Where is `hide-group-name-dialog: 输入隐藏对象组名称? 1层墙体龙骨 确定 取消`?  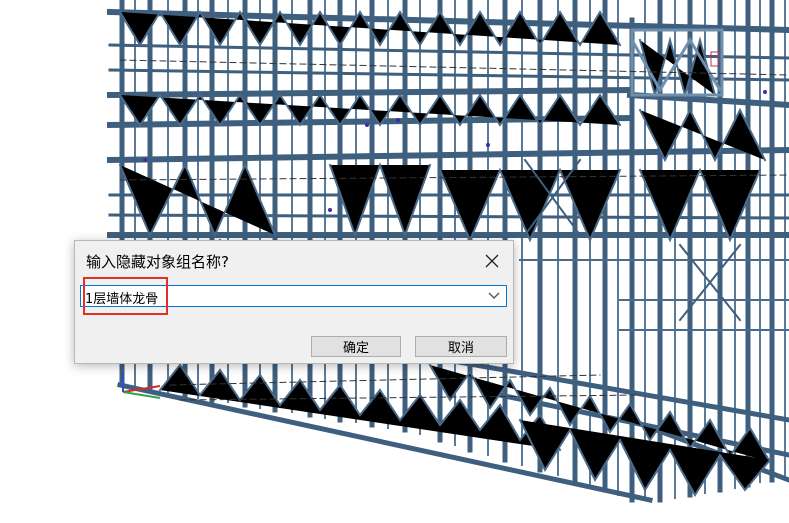
hide-group-name-dialog: 输入隐藏对象组名称? 1层墙体龙骨 确定 取消 is located at coordinates (294, 302).